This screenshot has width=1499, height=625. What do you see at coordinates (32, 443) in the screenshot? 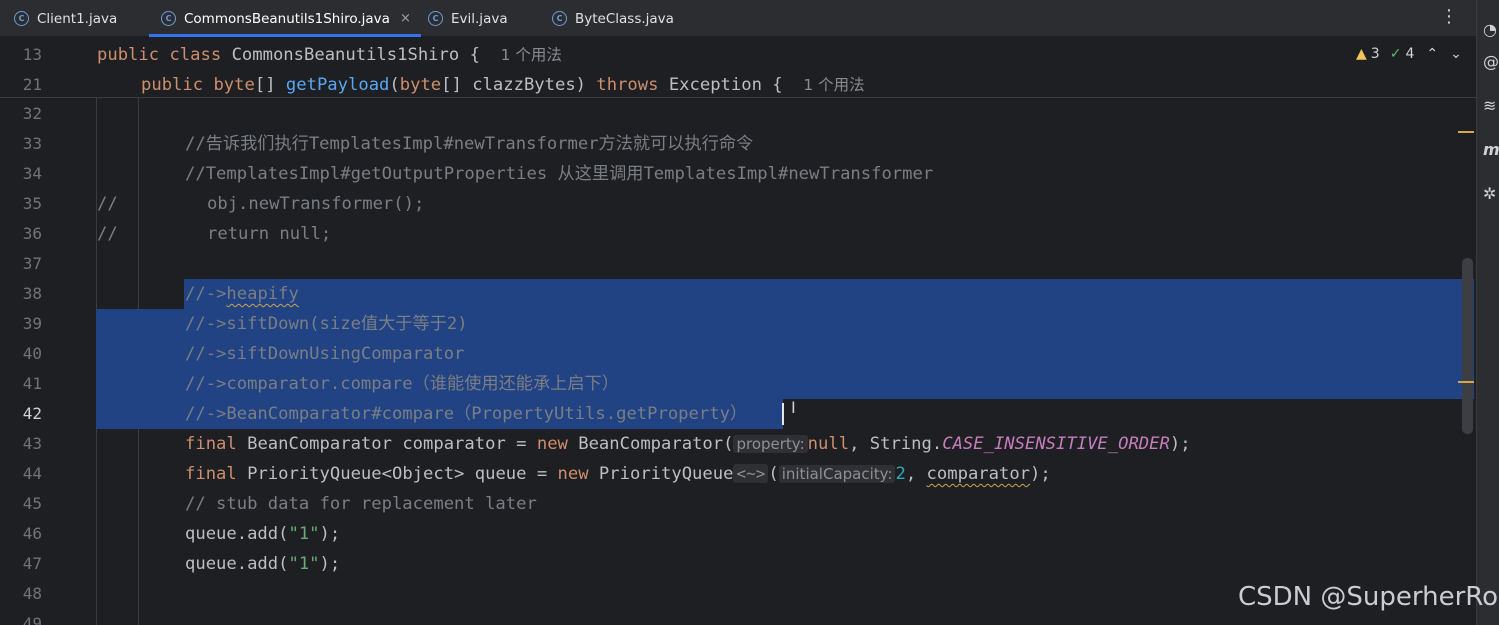
I see `line-number: 43` at bounding box center [32, 443].